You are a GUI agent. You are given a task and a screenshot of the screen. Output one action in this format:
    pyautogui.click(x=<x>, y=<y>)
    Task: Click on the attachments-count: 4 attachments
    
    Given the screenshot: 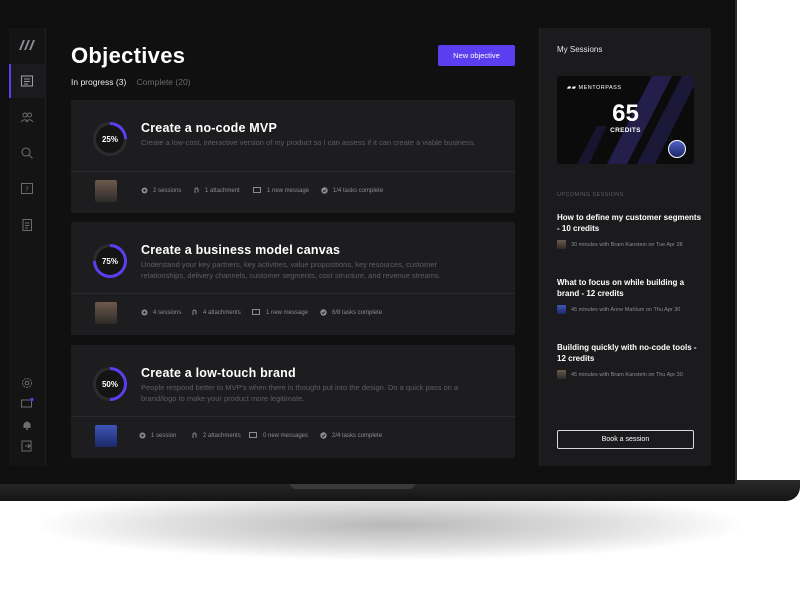 What is the action you would take?
    pyautogui.click(x=216, y=312)
    